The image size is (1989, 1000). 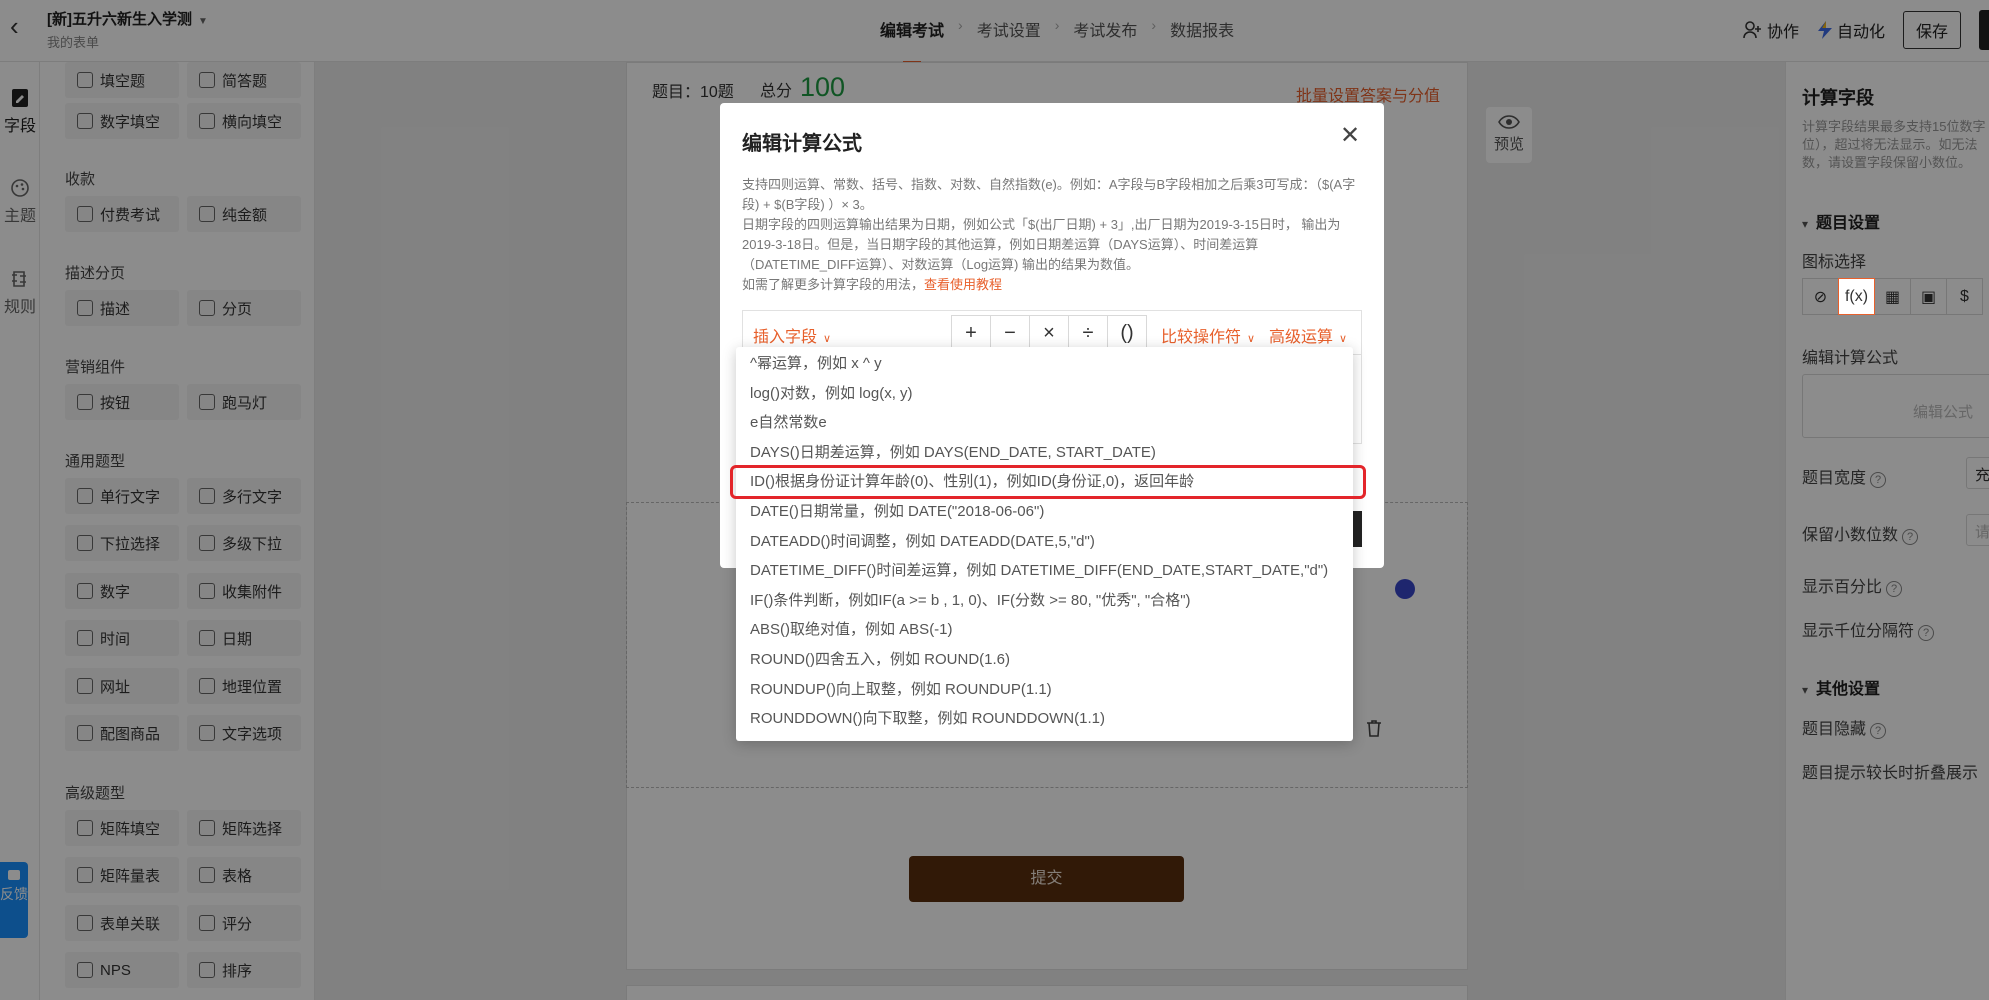 I want to click on operator-buttons: + − × ÷ (), so click(x=1049, y=333).